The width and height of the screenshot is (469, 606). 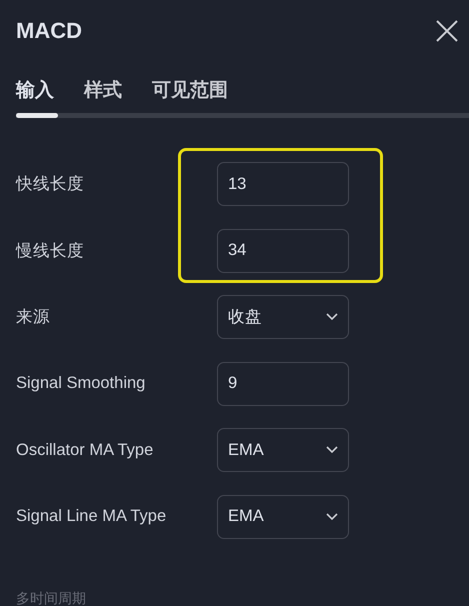 What do you see at coordinates (81, 384) in the screenshot?
I see `field-label: Signal Smoothing` at bounding box center [81, 384].